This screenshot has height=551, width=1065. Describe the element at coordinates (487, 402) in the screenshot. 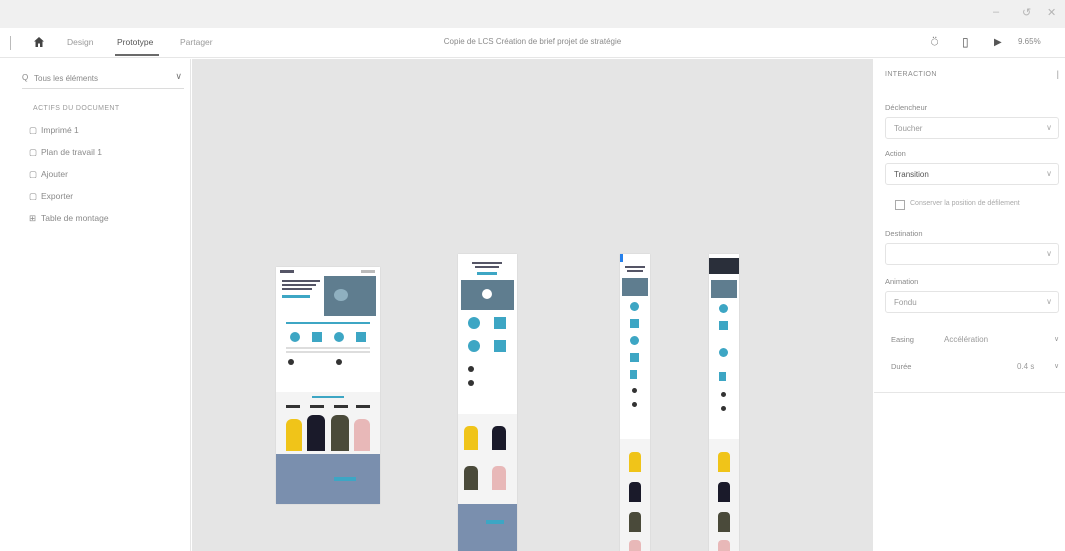

I see `artboard-tablet` at that location.